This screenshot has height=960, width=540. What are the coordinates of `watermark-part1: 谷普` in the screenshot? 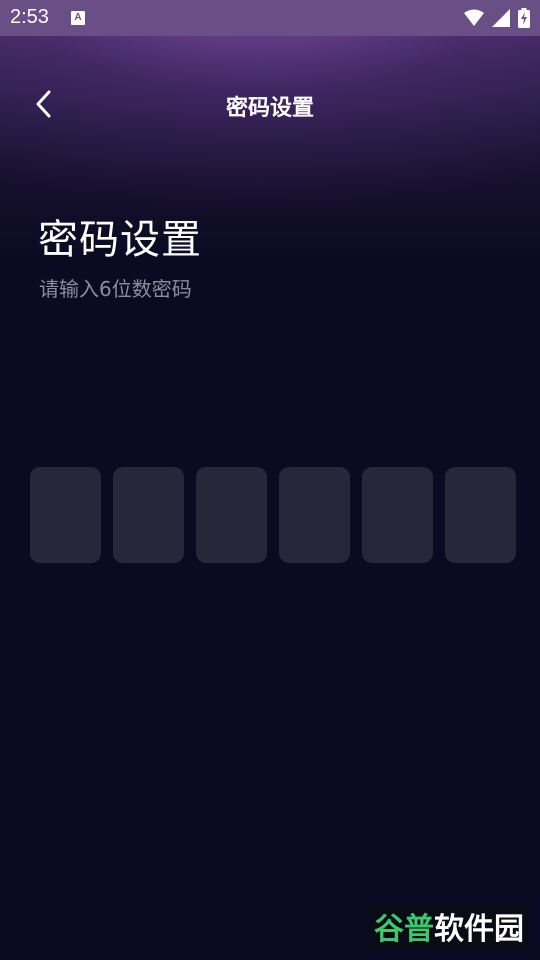 It's located at (404, 929).